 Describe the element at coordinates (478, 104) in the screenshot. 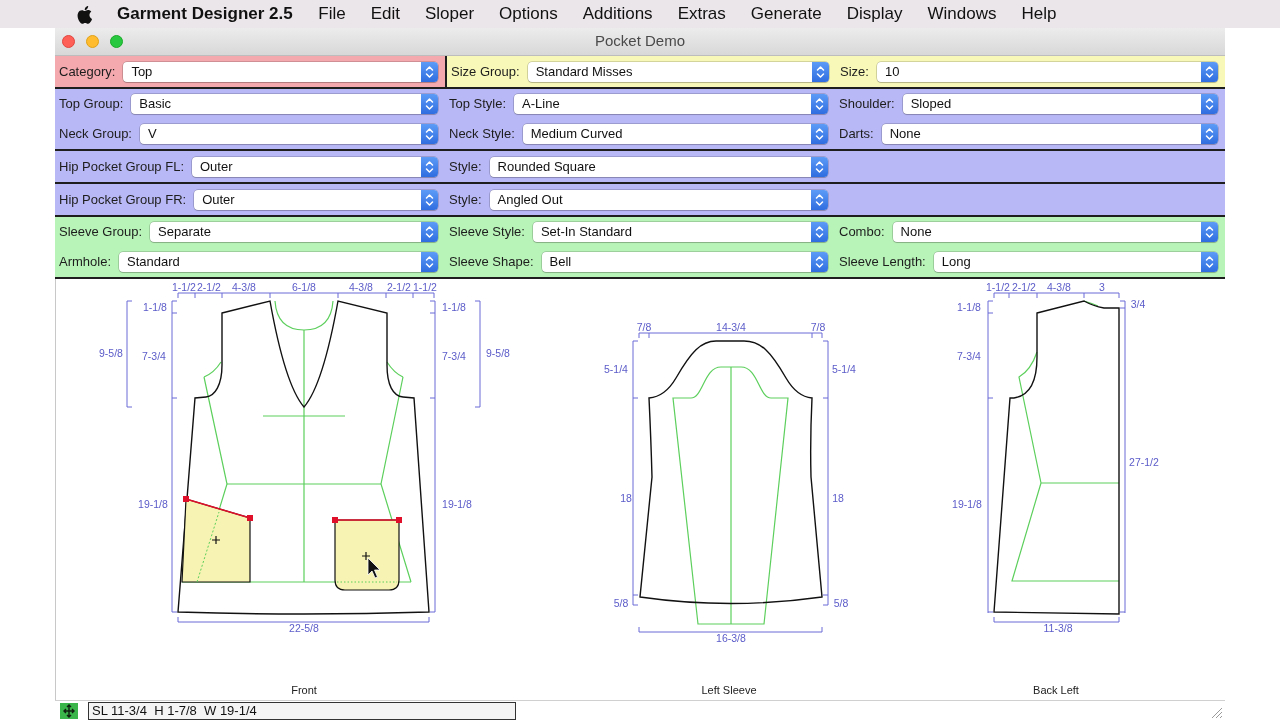

I see `field-label: Top Style:` at that location.